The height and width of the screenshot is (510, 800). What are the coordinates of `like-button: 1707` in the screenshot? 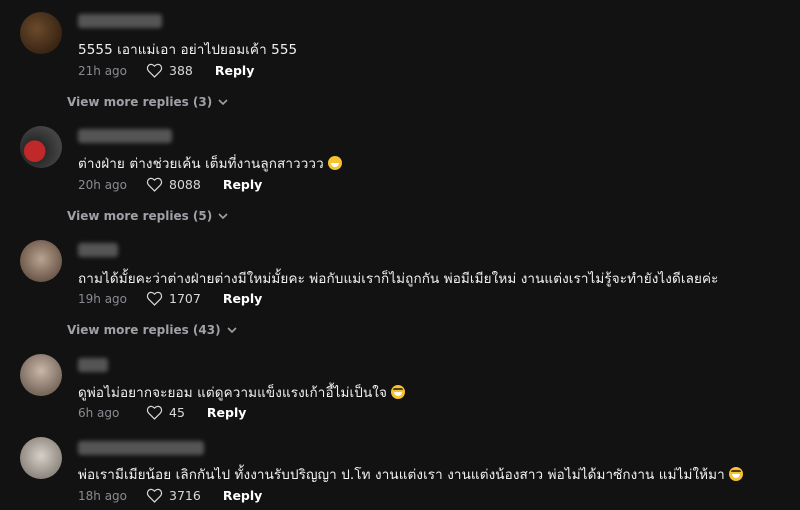 It's located at (184, 298).